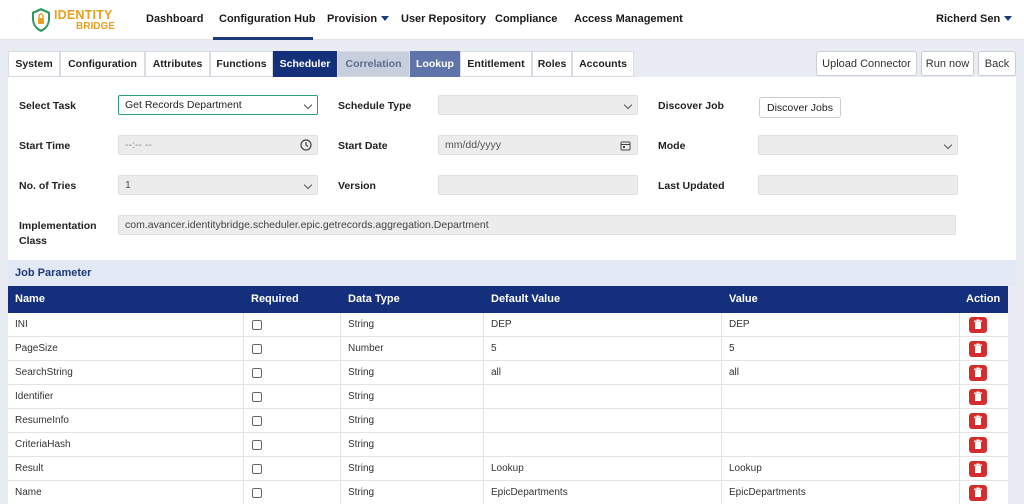 This screenshot has width=1024, height=504. Describe the element at coordinates (603, 373) in the screenshot. I see `param-default: all` at that location.